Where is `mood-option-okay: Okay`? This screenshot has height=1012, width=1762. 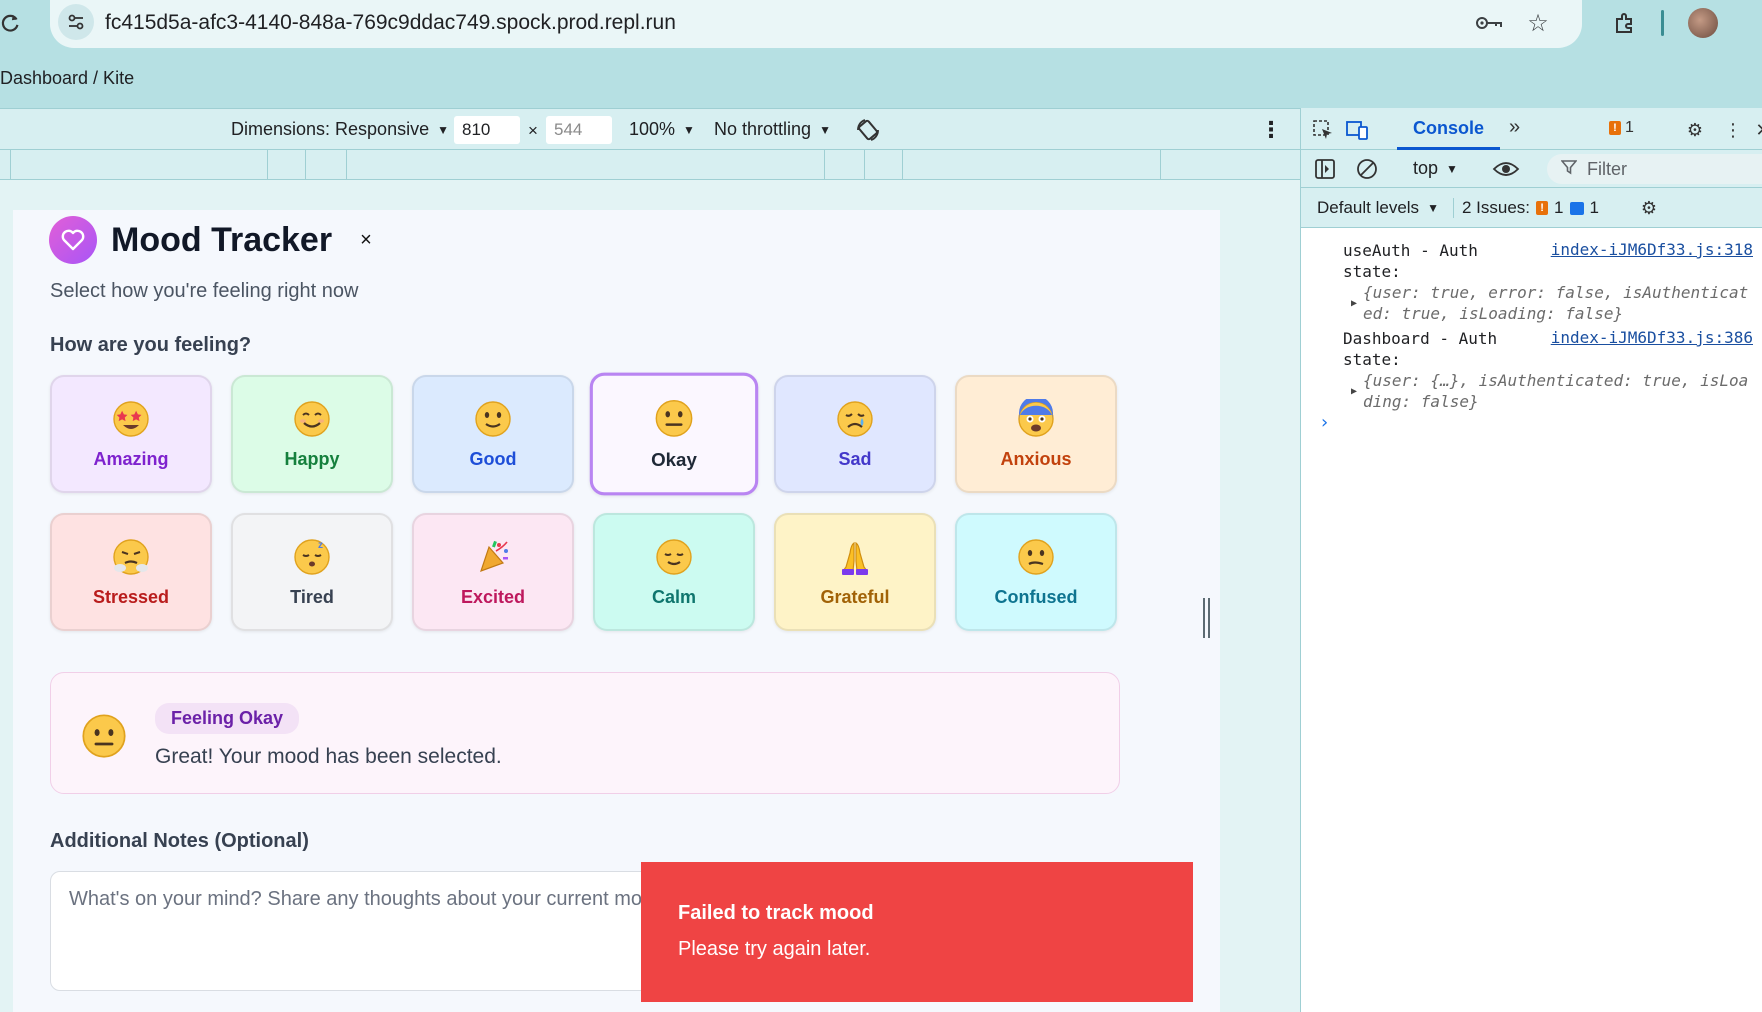
mood-option-okay: Okay is located at coordinates (674, 434).